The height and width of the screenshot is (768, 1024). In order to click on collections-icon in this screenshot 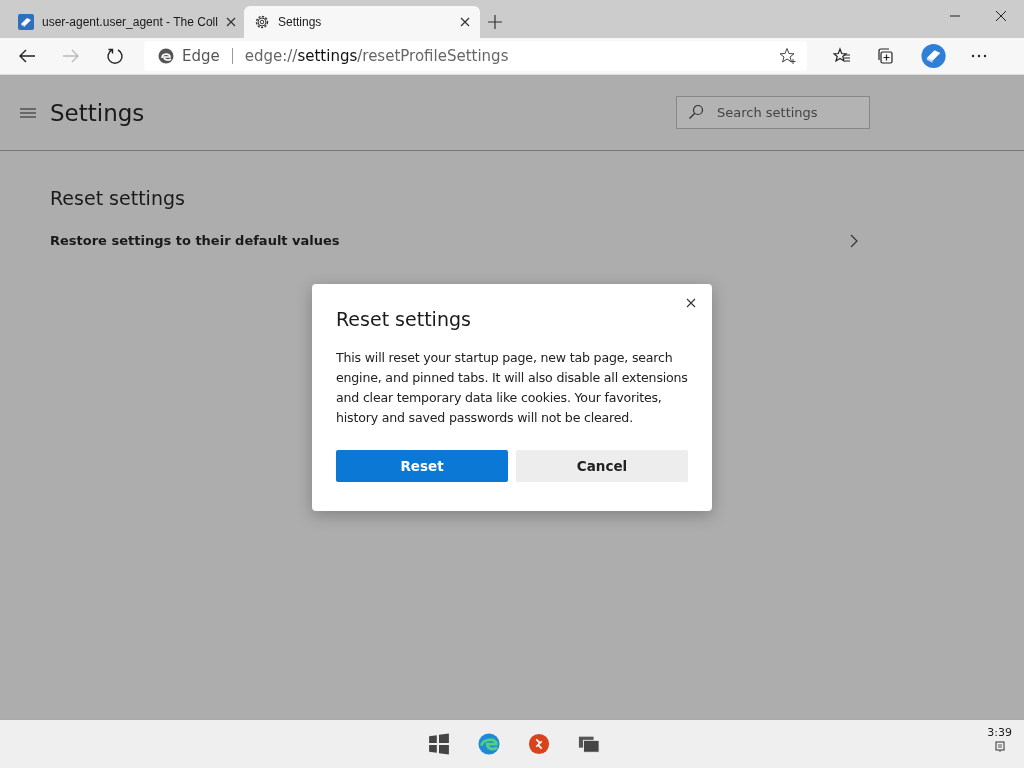, I will do `click(885, 56)`.